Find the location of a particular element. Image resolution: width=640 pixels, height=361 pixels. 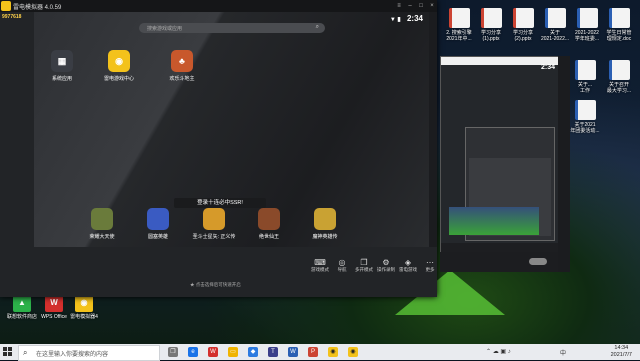

document-icon: 关于... 工作 is located at coordinates (585, 77).